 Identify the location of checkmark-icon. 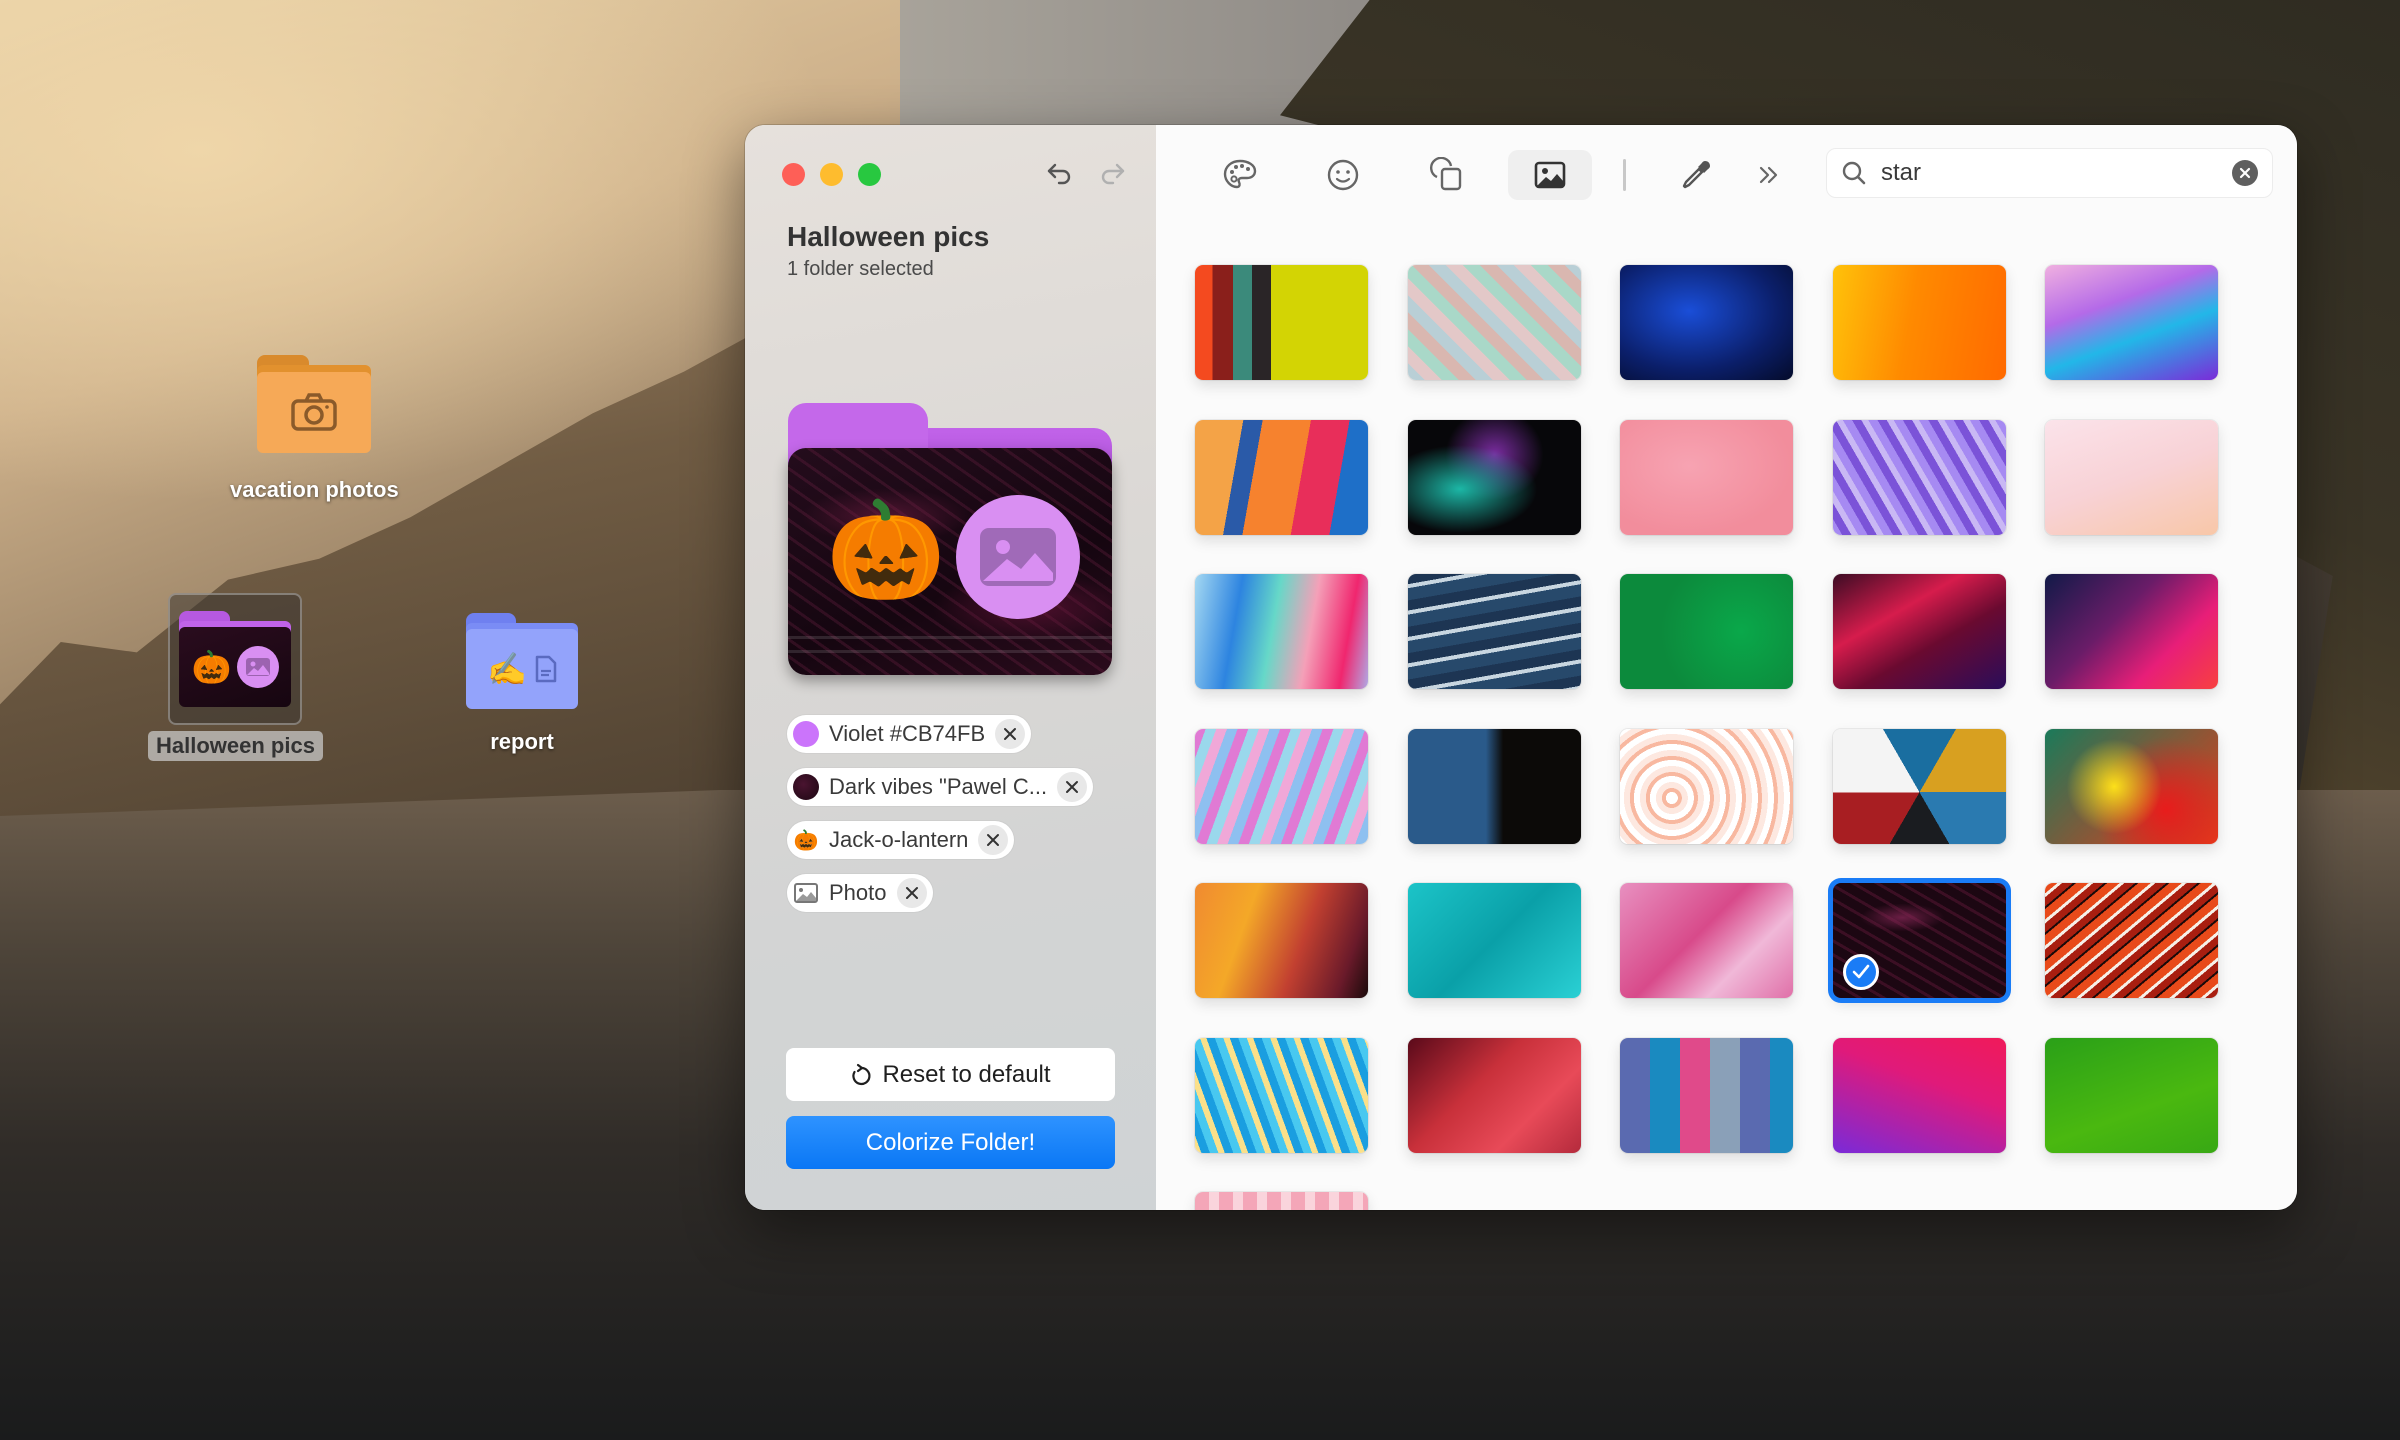
(1861, 972).